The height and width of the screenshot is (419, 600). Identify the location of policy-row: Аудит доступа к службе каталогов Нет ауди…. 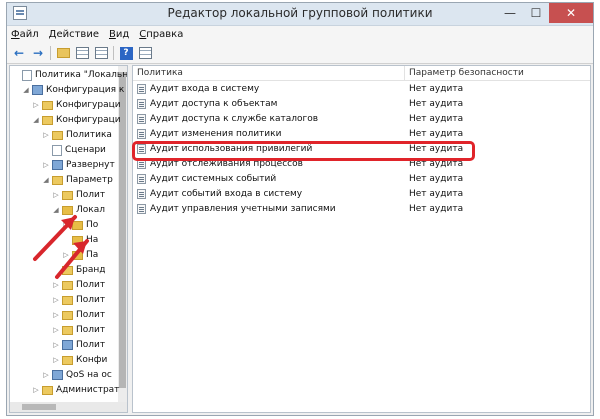
(361, 118).